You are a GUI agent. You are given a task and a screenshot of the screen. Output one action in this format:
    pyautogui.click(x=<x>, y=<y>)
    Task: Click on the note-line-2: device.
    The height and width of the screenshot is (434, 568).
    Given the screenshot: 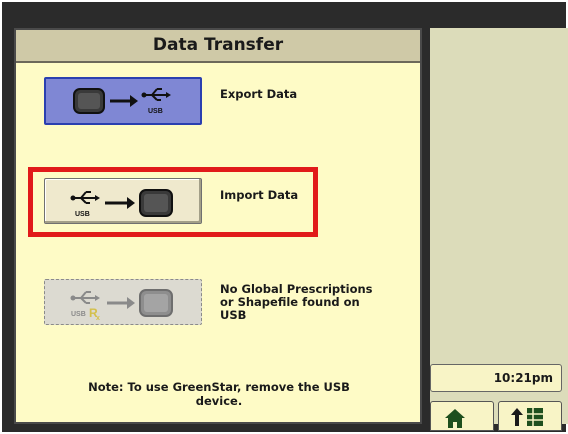 What is the action you would take?
    pyautogui.click(x=219, y=401)
    